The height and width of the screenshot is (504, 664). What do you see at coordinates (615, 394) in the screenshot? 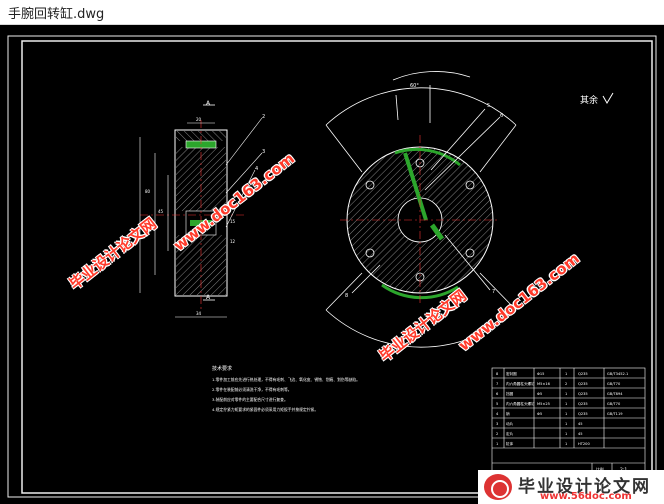
I see `bom-cell-note: GB/T894` at bounding box center [615, 394].